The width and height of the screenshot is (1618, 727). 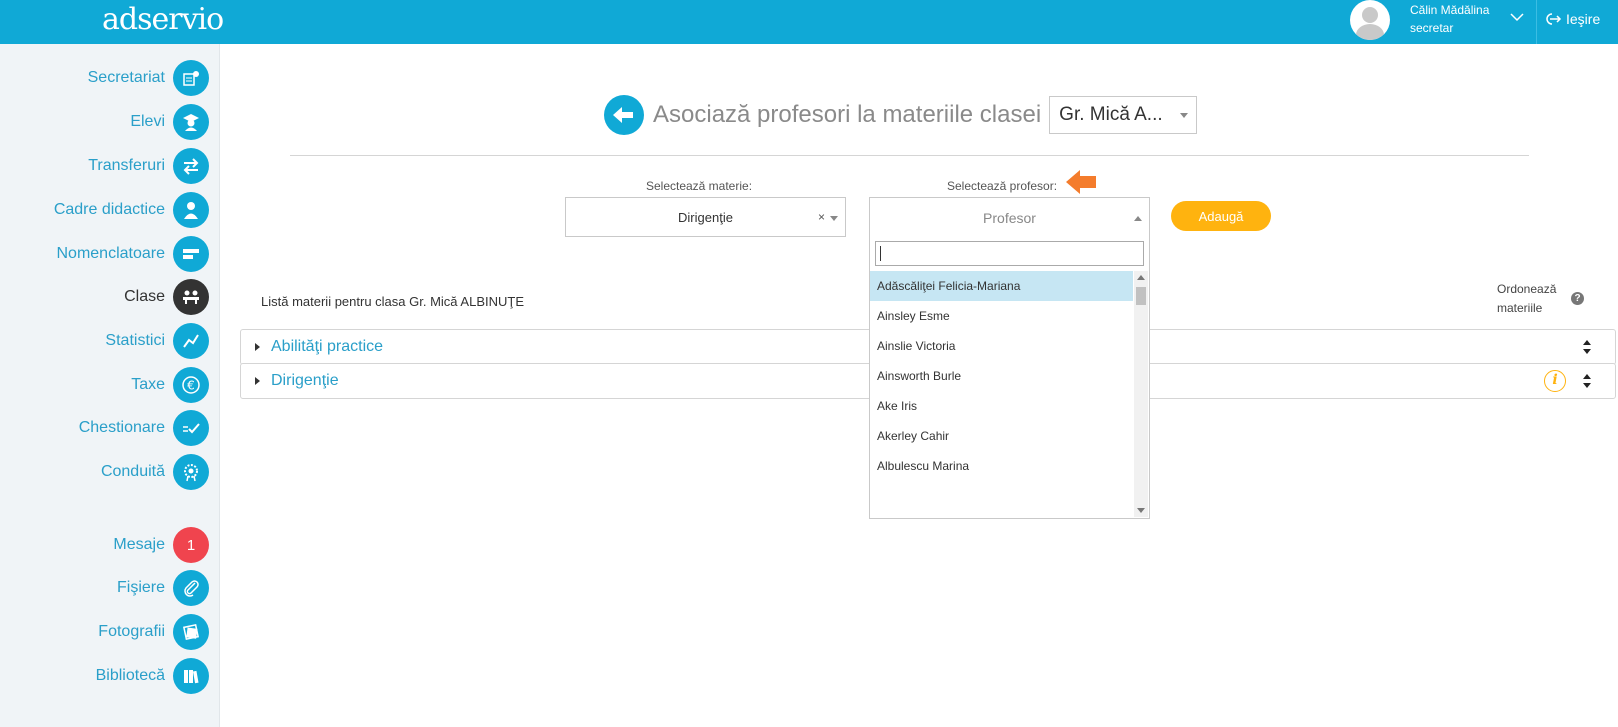 What do you see at coordinates (169, 122) in the screenshot?
I see `sidebar-item-elevi: Elevi` at bounding box center [169, 122].